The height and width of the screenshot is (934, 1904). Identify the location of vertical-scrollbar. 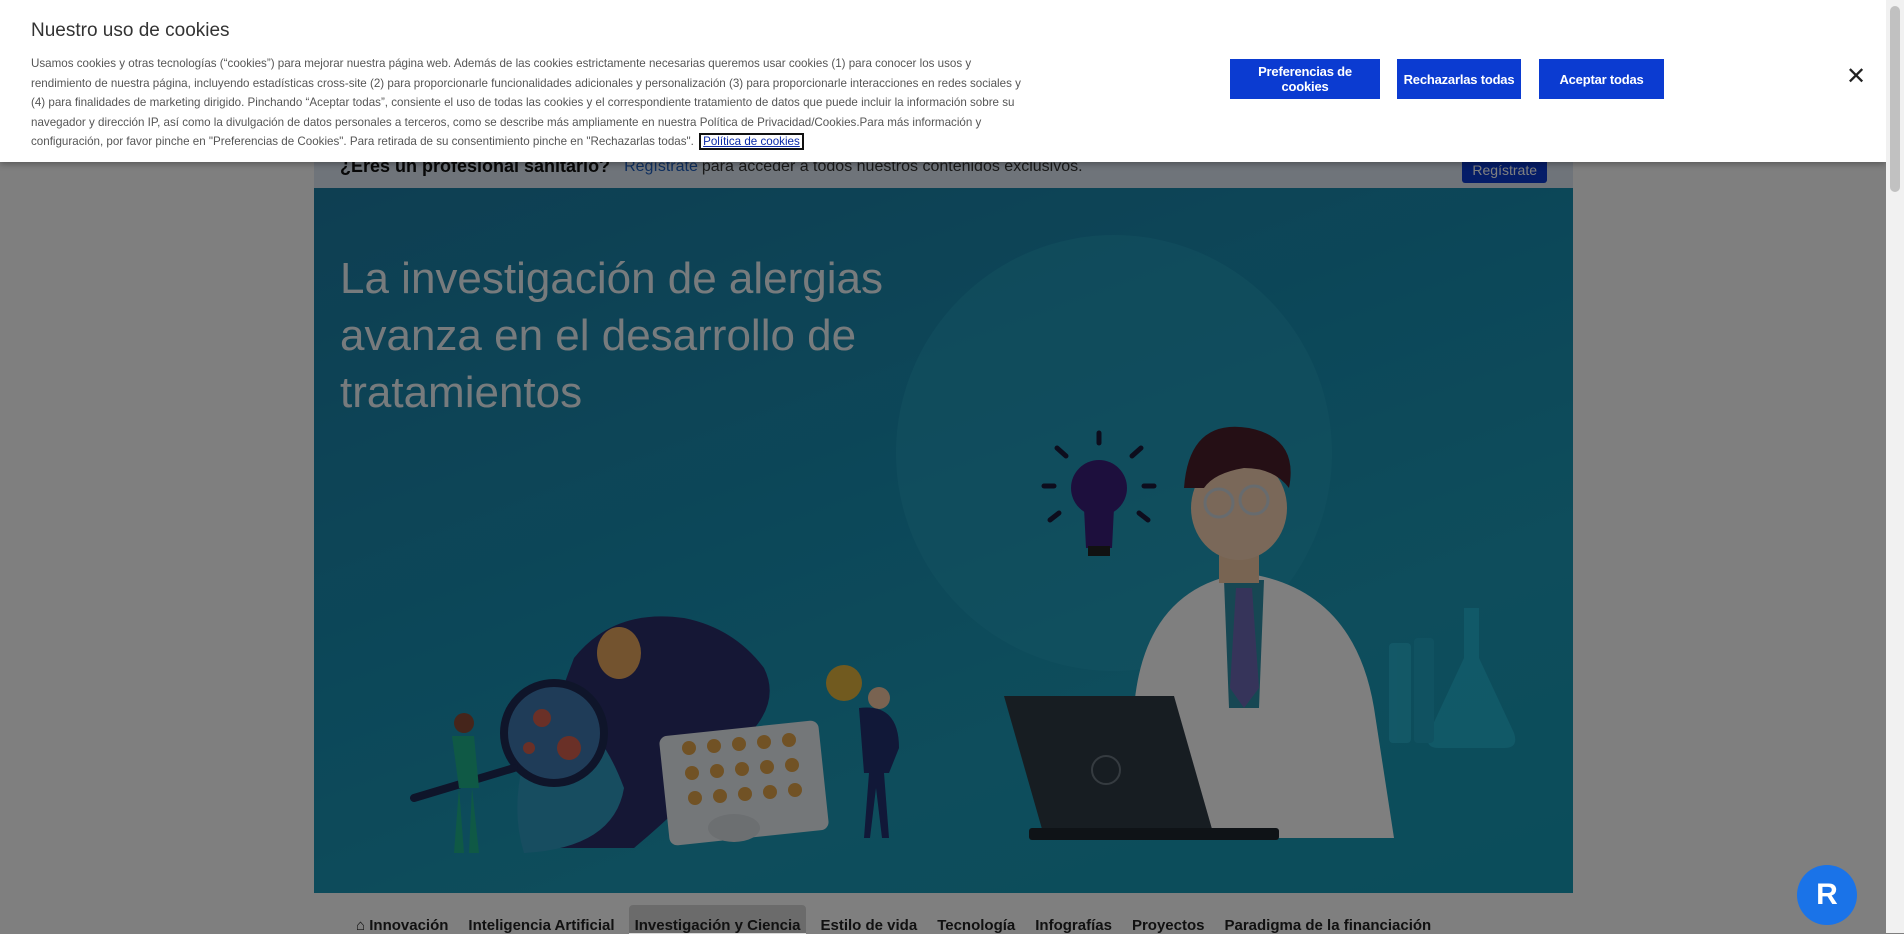
(1895, 466).